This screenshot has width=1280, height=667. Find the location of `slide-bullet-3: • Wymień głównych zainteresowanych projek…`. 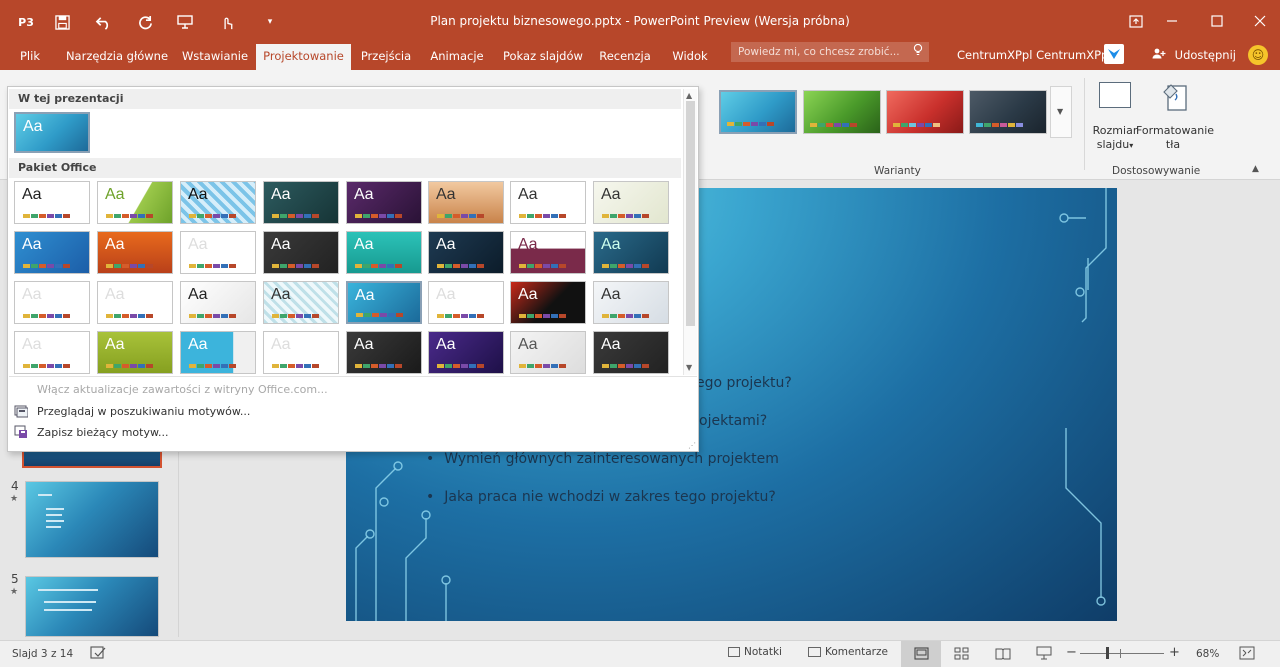

slide-bullet-3: • Wymień głównych zainteresowanych projek… is located at coordinates (602, 459).